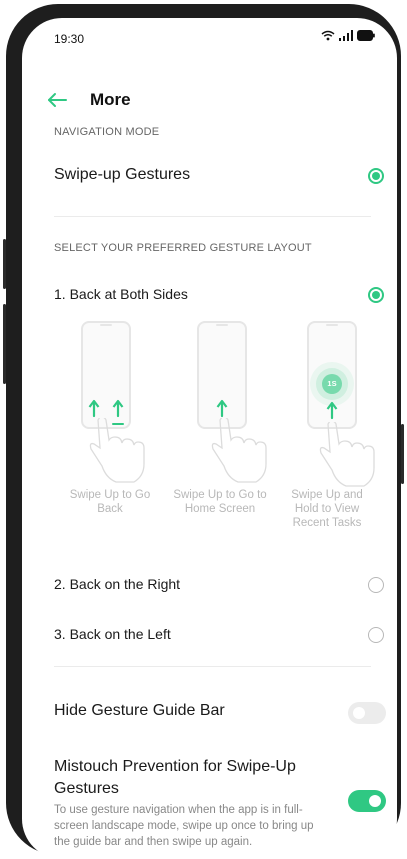 The image size is (407, 859). What do you see at coordinates (122, 175) in the screenshot?
I see `swipe-up-gestures-label: Swipe-up Gestures` at bounding box center [122, 175].